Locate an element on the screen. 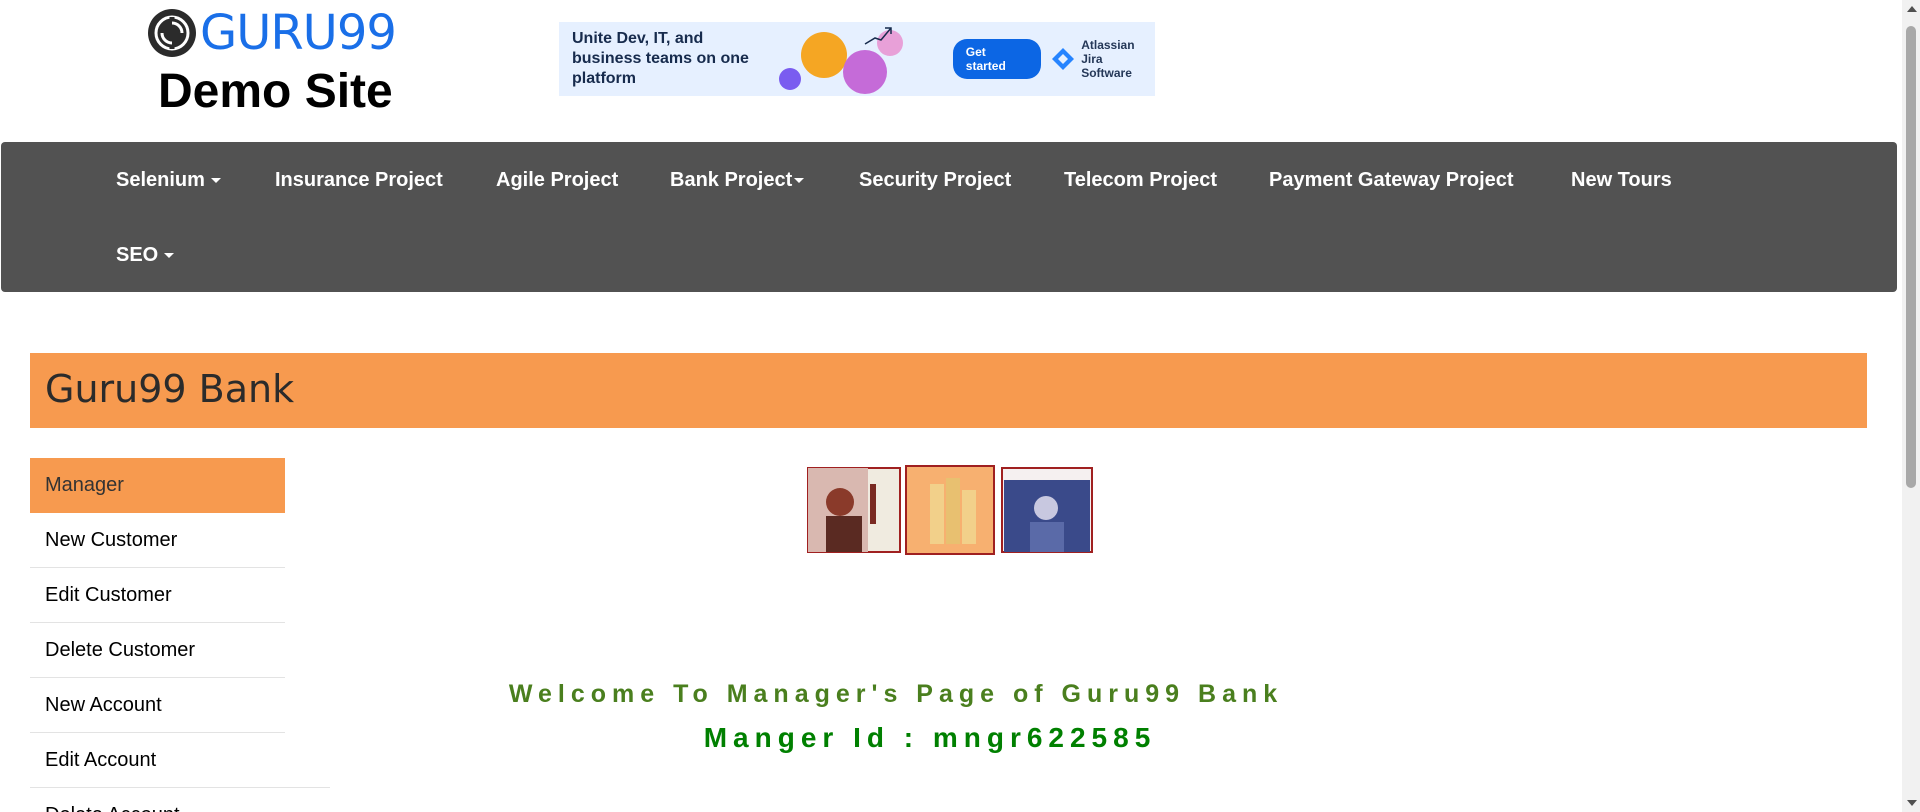 The width and height of the screenshot is (1920, 812). nav-item-selenium: Selenium is located at coordinates (168, 180).